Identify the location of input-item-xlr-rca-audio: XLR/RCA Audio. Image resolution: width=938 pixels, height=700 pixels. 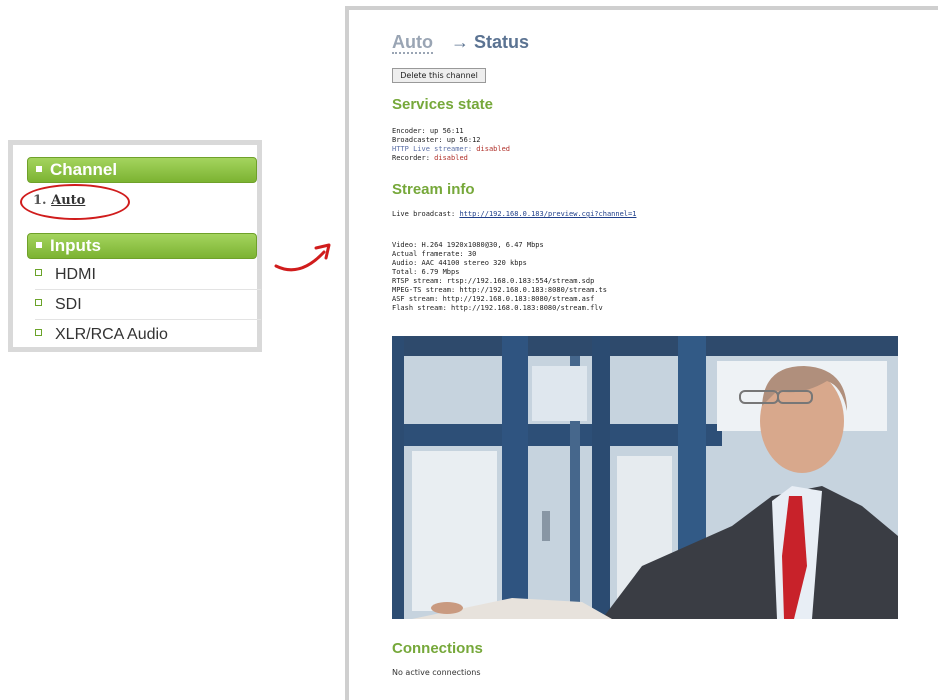
(148, 335).